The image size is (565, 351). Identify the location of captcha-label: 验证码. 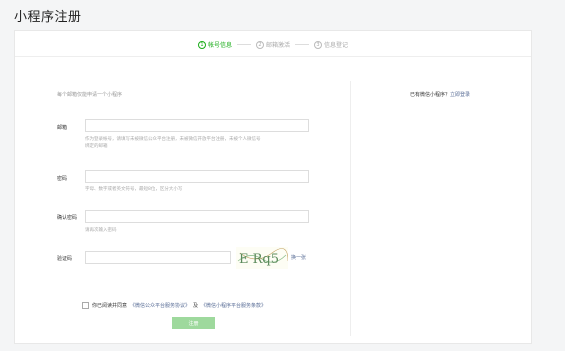
(65, 259).